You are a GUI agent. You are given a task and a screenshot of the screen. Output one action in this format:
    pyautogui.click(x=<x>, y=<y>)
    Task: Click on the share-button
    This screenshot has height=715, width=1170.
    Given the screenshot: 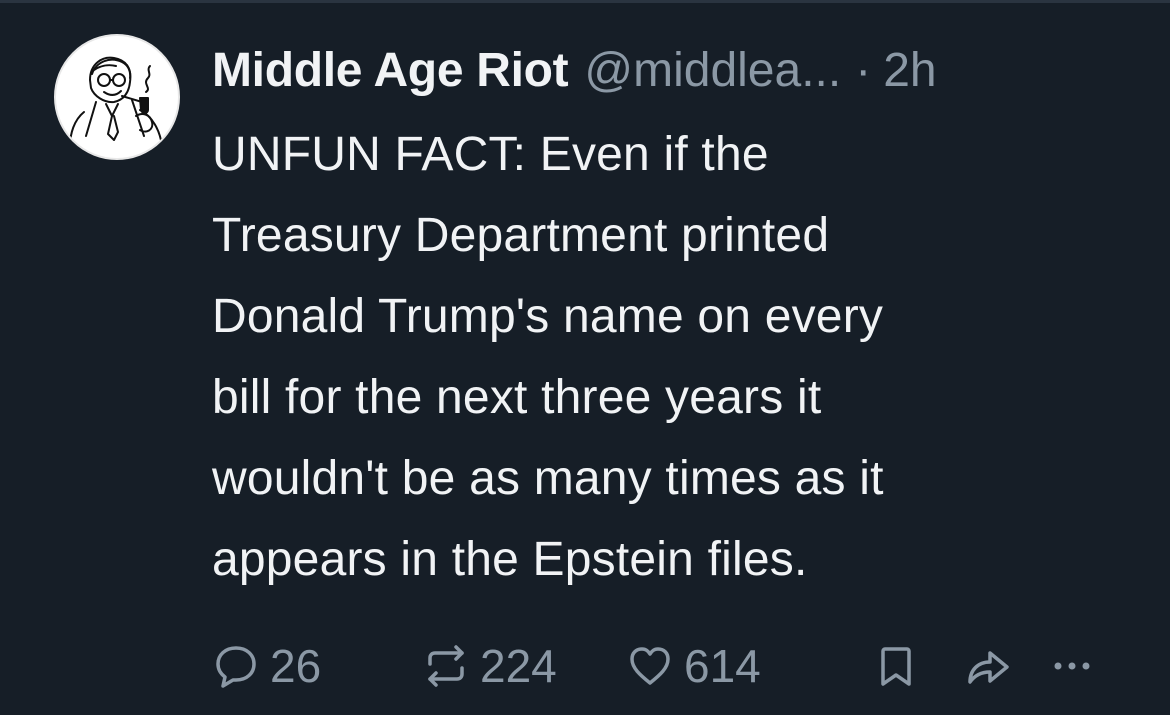 What is the action you would take?
    pyautogui.click(x=988, y=666)
    